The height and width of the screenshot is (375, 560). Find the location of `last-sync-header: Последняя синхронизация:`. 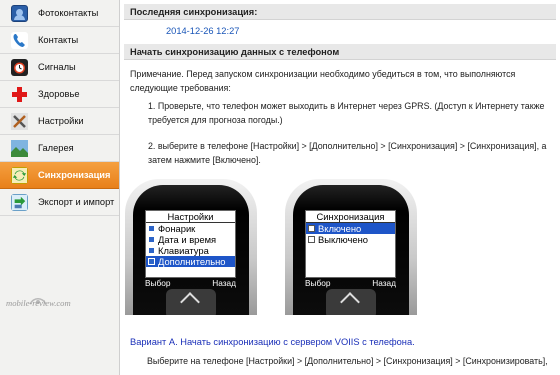

last-sync-header: Последняя синхронизация: is located at coordinates (340, 12).